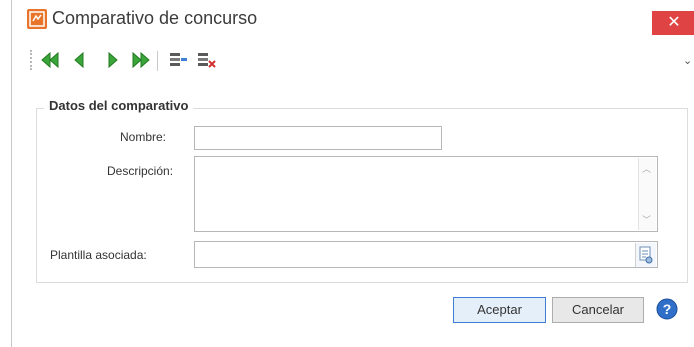  I want to click on group-title: Datos del comparativo, so click(119, 105).